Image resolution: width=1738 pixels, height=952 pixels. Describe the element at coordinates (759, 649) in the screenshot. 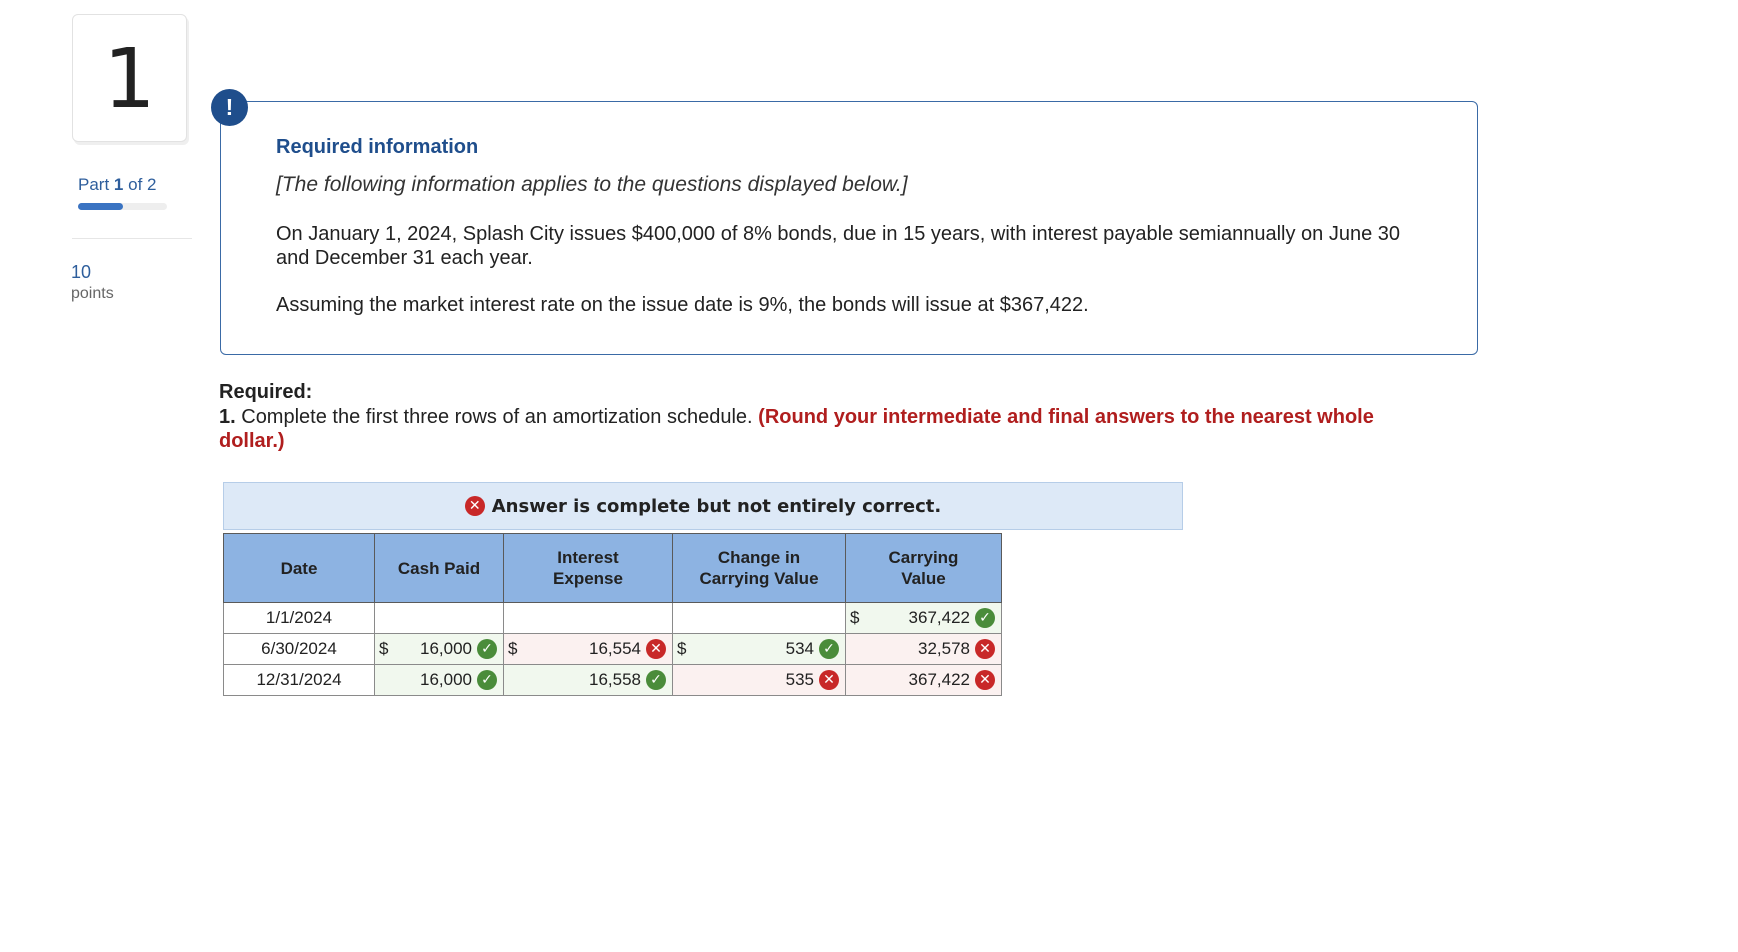

I see `cell-change-in-carrying-value: $534 ✓` at that location.